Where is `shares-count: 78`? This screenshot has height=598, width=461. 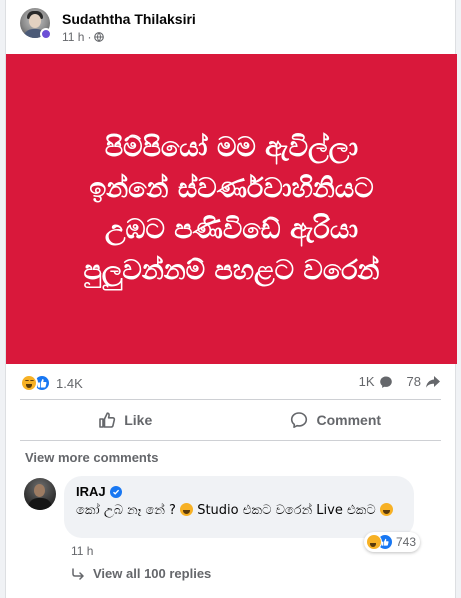 shares-count: 78 is located at coordinates (414, 381).